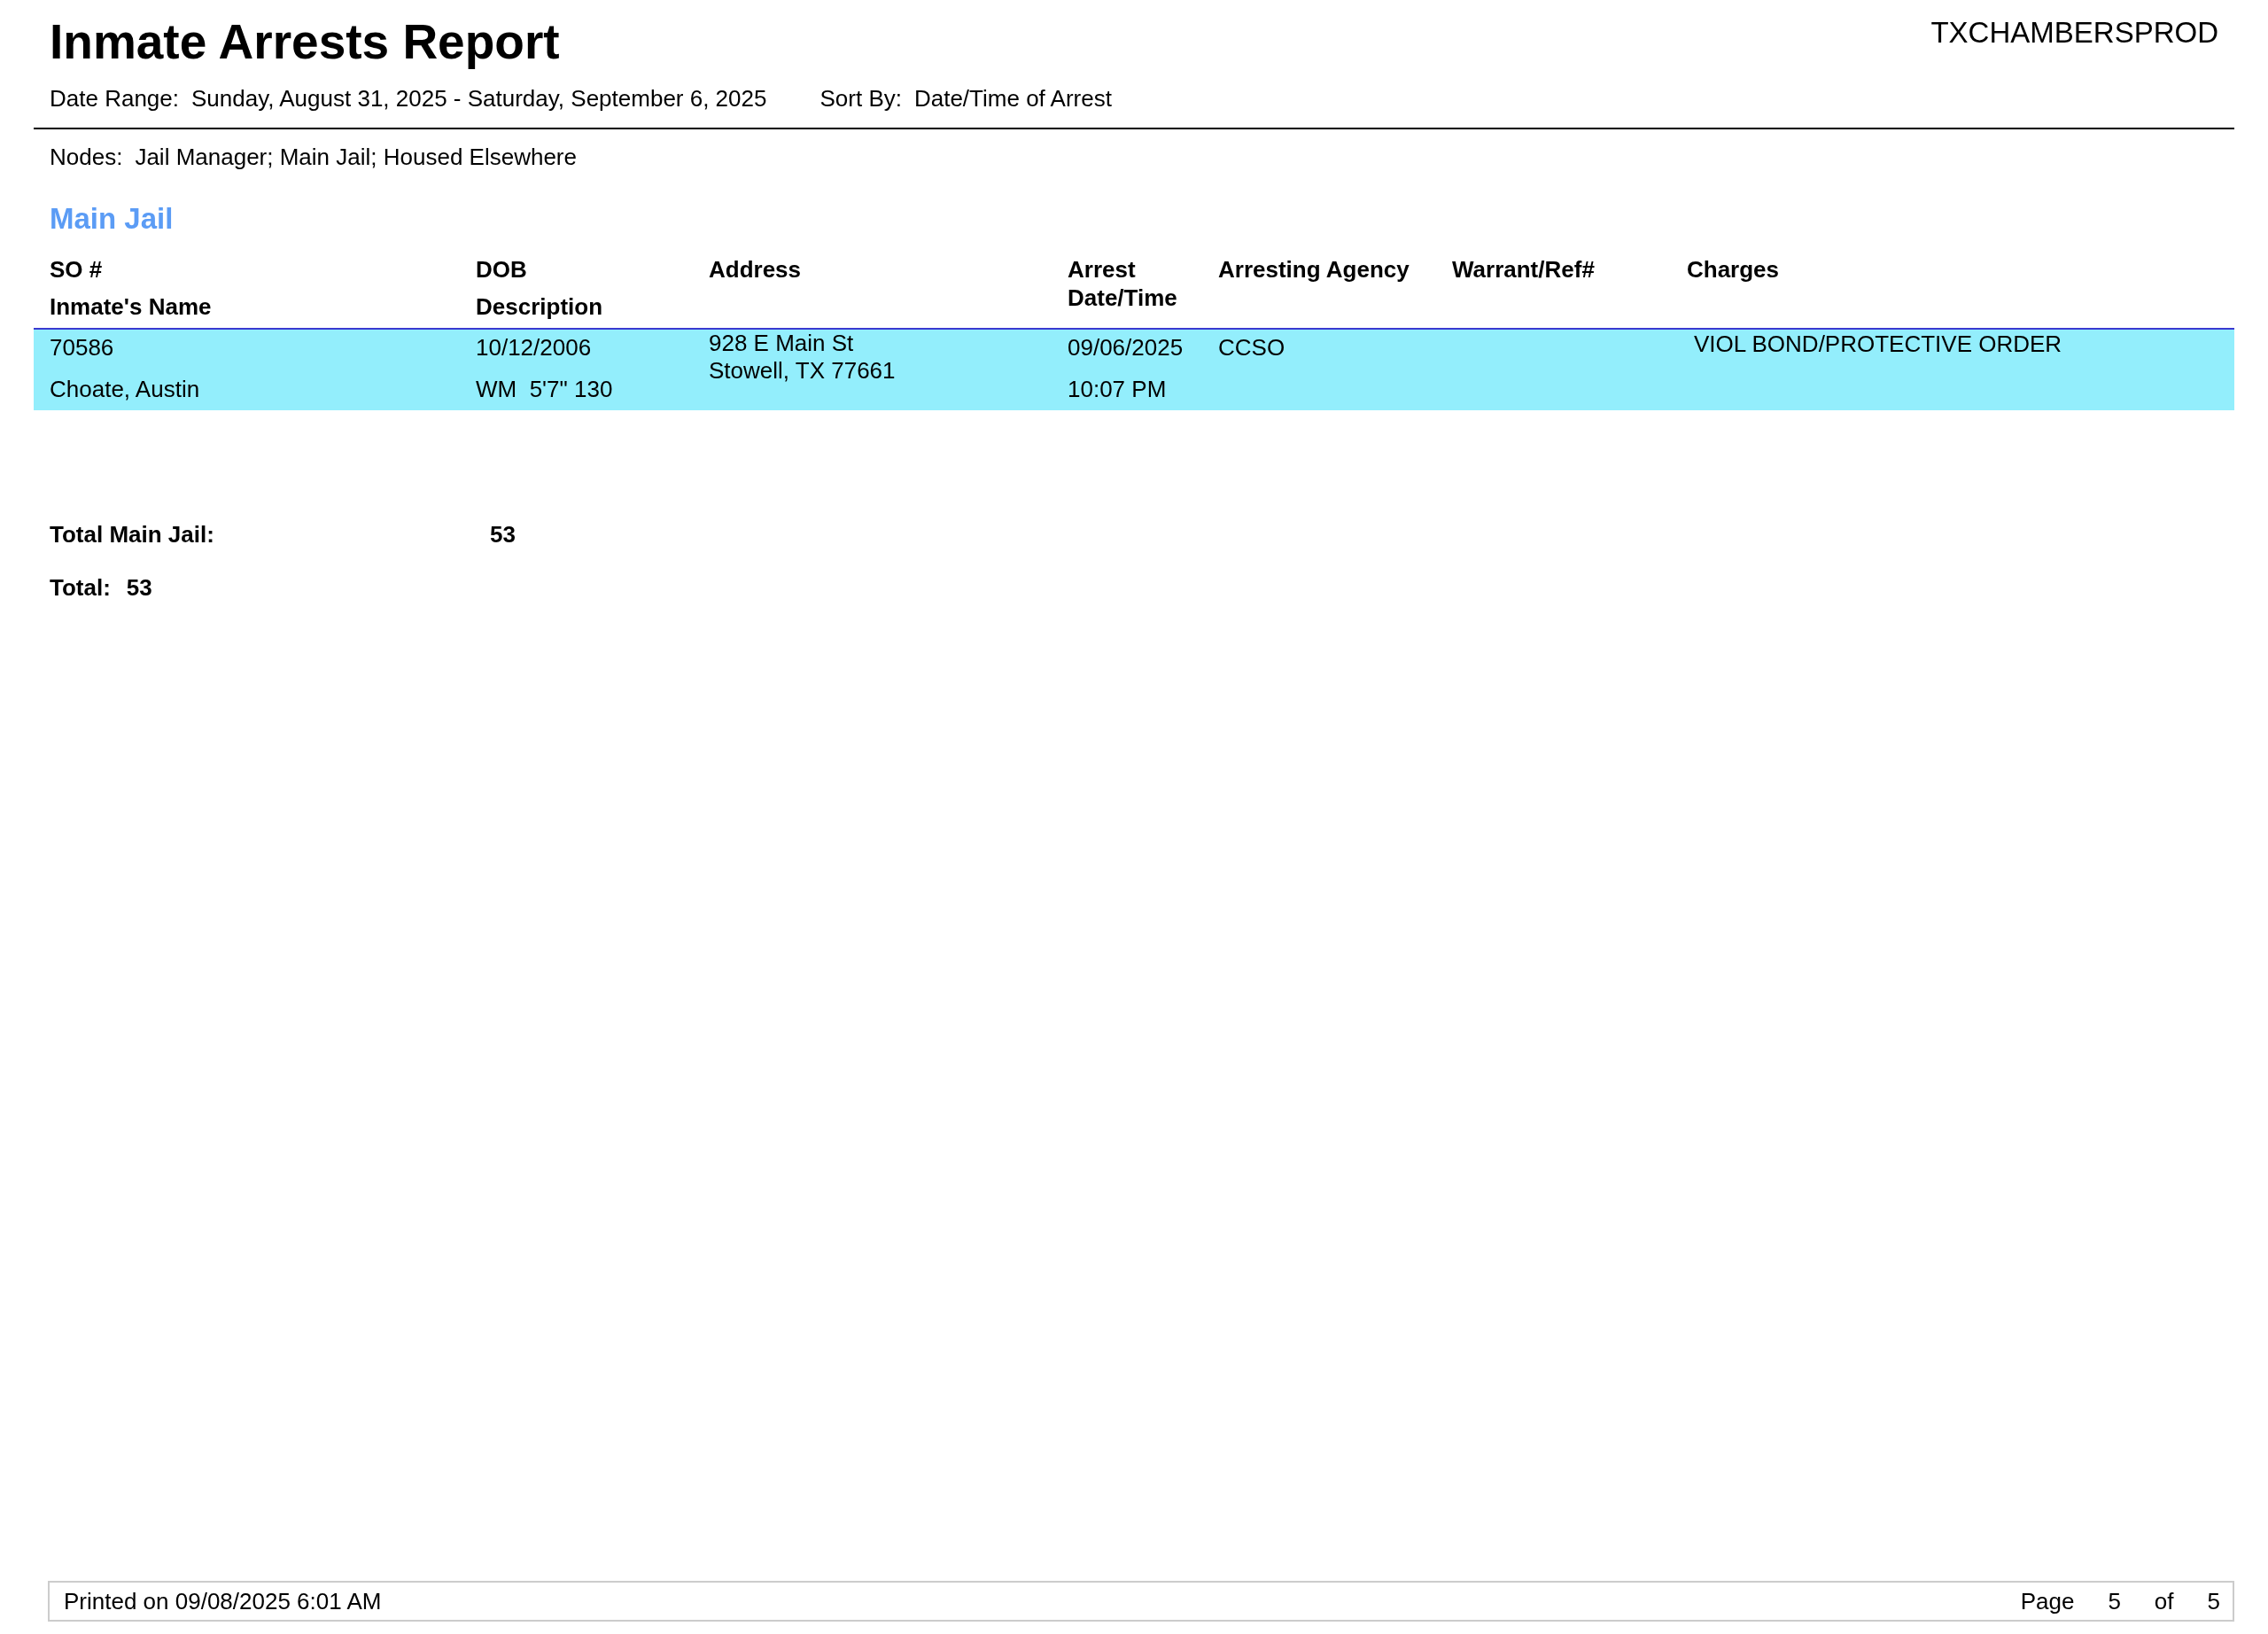 This screenshot has width=2268, height=1634. Describe the element at coordinates (782, 343) in the screenshot. I see `table-cell-text: 928 E Main St` at that location.